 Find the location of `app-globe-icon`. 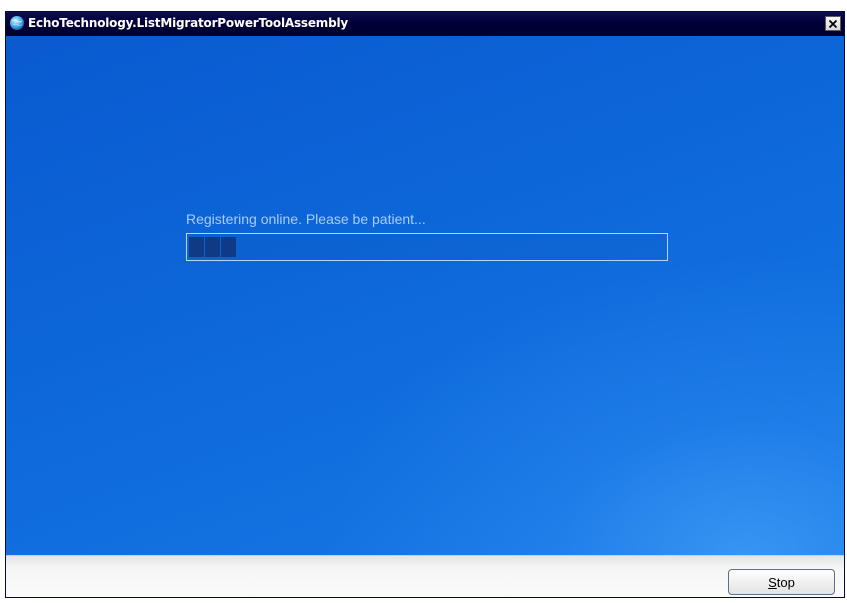

app-globe-icon is located at coordinates (17, 23).